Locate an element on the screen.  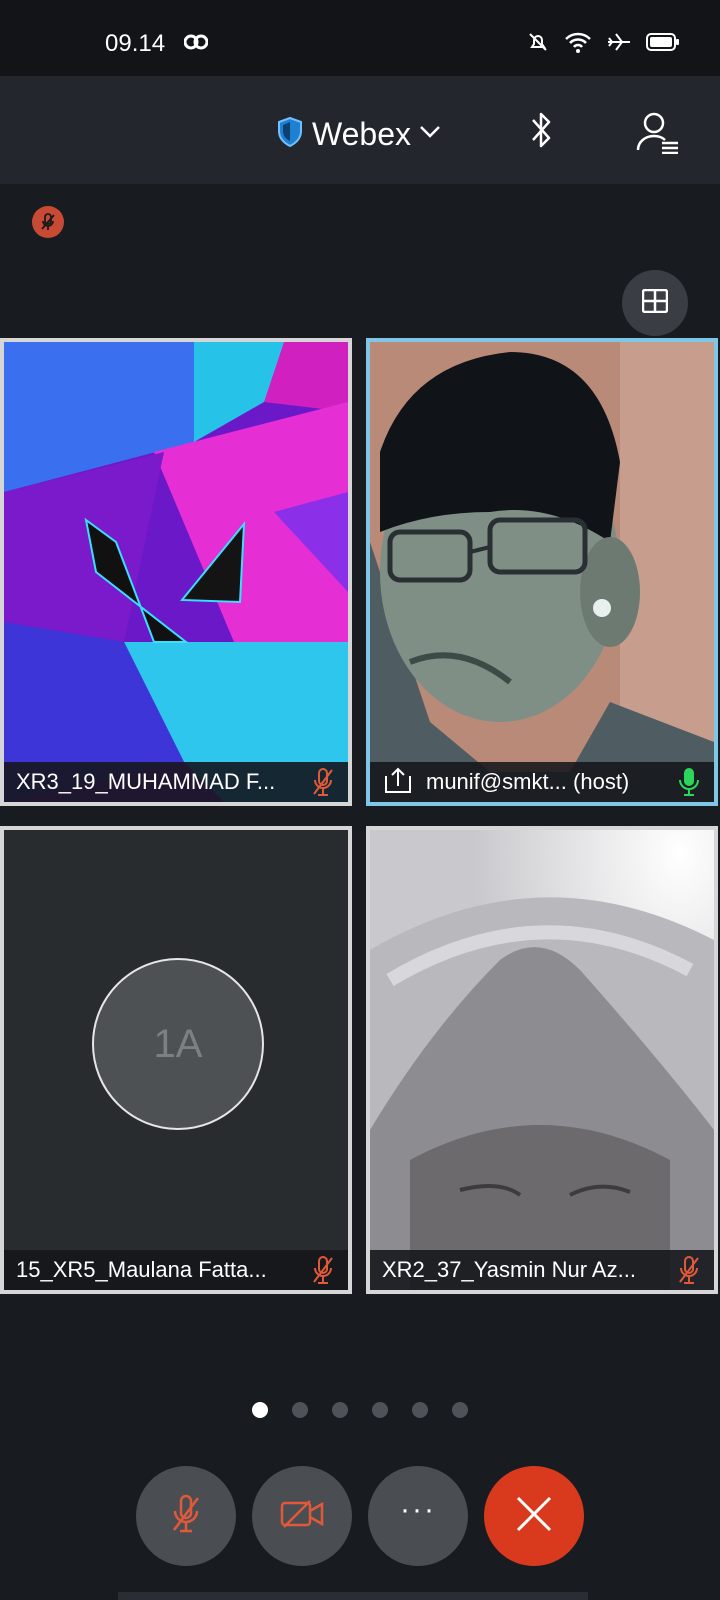
airplane-icon is located at coordinates (619, 44).